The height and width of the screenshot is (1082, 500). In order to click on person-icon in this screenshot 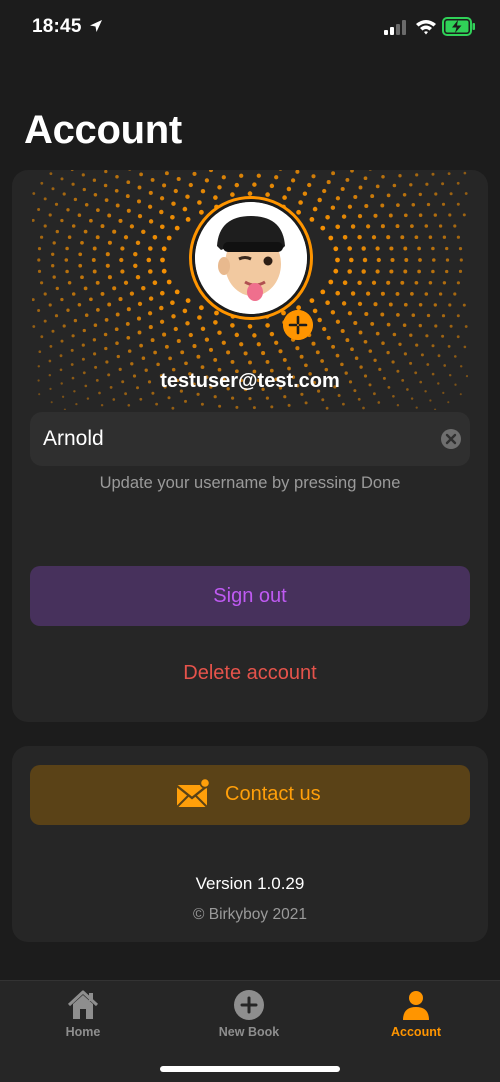, I will do `click(416, 1005)`.